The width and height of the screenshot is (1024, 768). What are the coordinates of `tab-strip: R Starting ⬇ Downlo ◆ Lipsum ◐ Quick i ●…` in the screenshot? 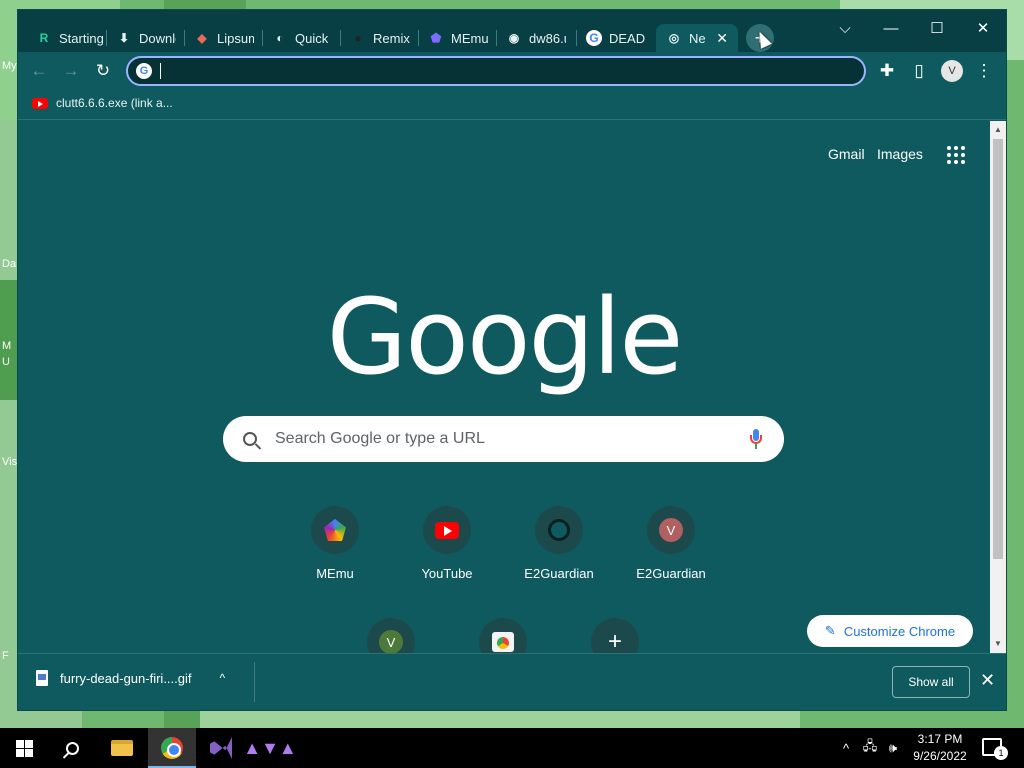 It's located at (512, 31).